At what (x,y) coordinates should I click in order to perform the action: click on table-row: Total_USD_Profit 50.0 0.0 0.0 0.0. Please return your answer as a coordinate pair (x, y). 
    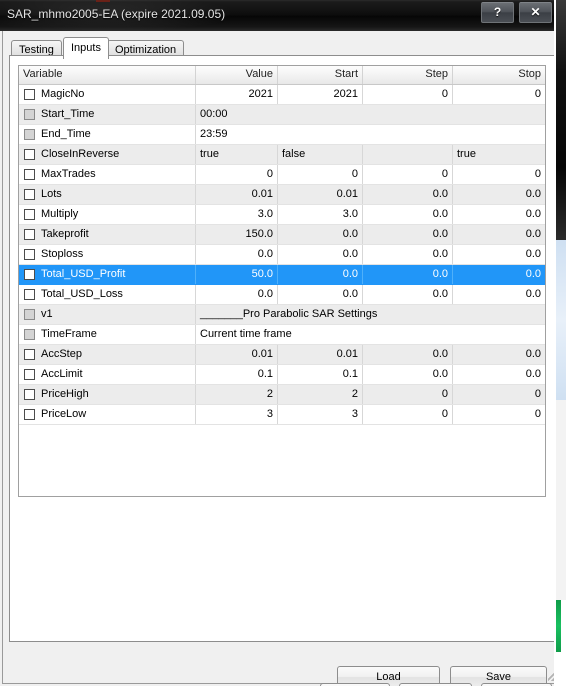
    Looking at the image, I should click on (282, 275).